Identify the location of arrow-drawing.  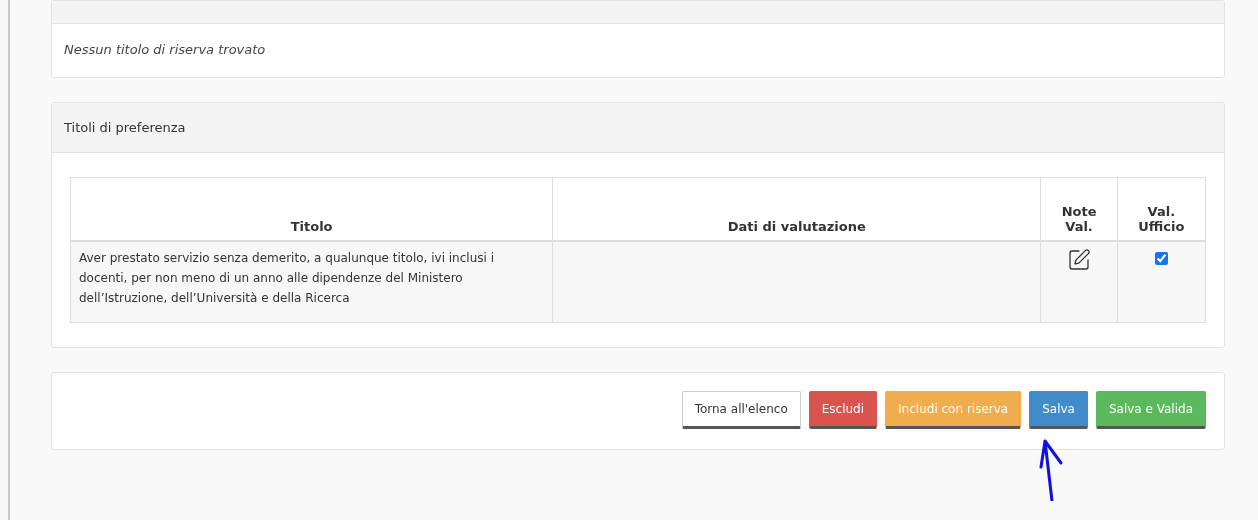
(1052, 469).